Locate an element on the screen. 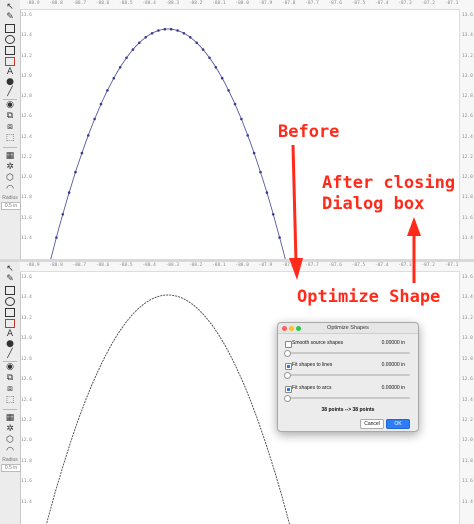 This screenshot has width=474, height=524. smooth-source-option: Smooth source shapes 0.00000 in is located at coordinates (348, 343).